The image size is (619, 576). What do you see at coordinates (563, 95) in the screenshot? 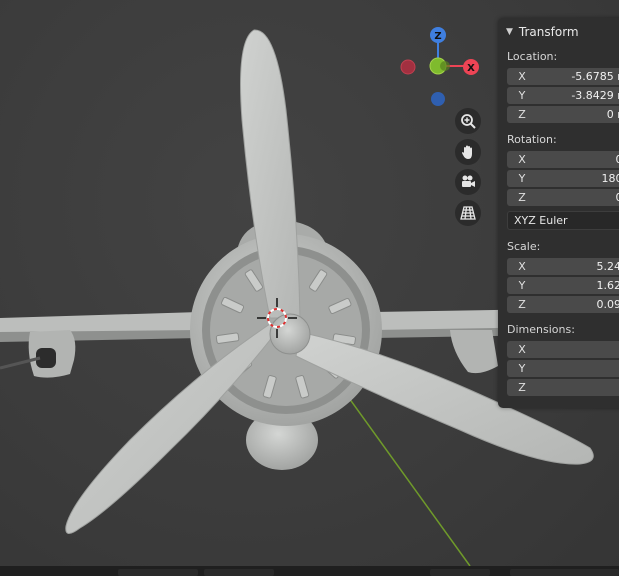
I see `location-y-field: Y -3.8429 m` at bounding box center [563, 95].